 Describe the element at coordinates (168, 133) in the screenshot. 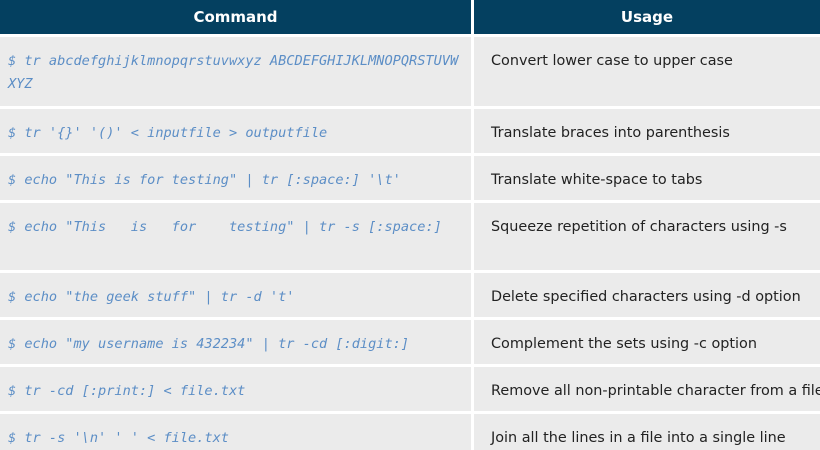

I see `command-cell: $ tr '{}' '()' < inputfile > outputfile` at that location.